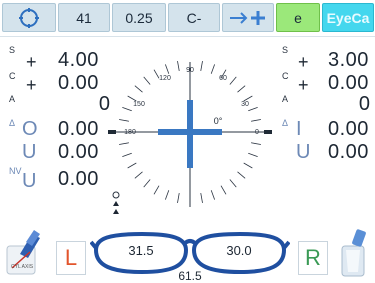  Describe the element at coordinates (268, 132) in the screenshot. I see `dial-right-marker` at that location.